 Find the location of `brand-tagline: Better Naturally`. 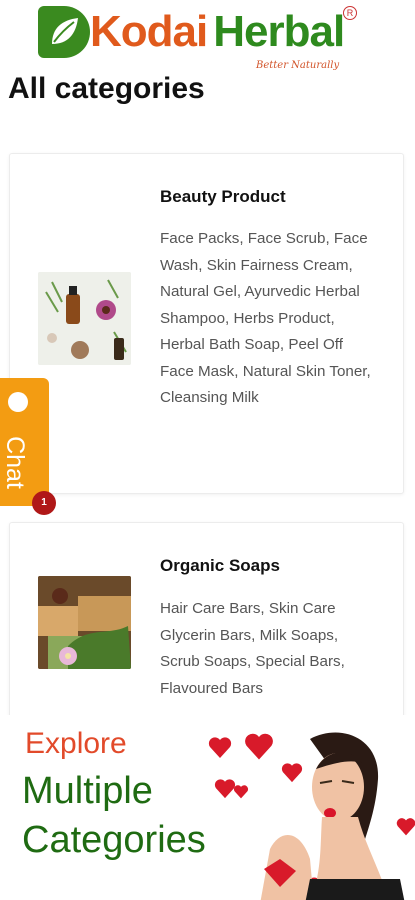

brand-tagline: Better Naturally is located at coordinates (298, 65).